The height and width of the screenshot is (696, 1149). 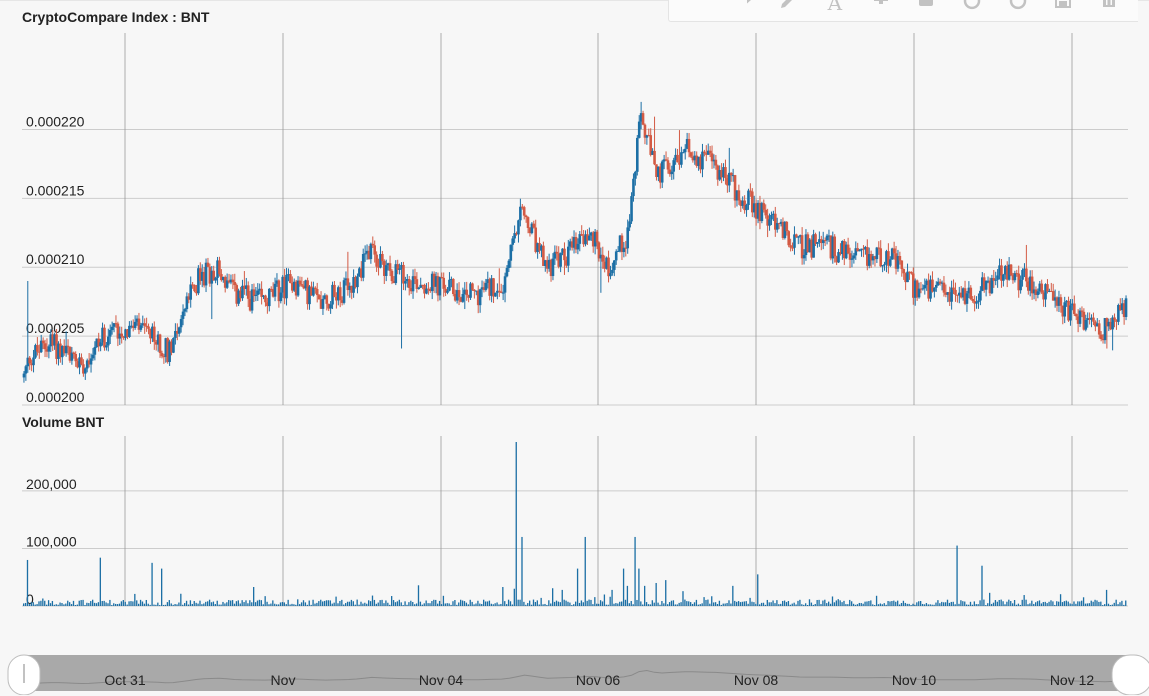 I want to click on text-icon: A, so click(x=835, y=6).